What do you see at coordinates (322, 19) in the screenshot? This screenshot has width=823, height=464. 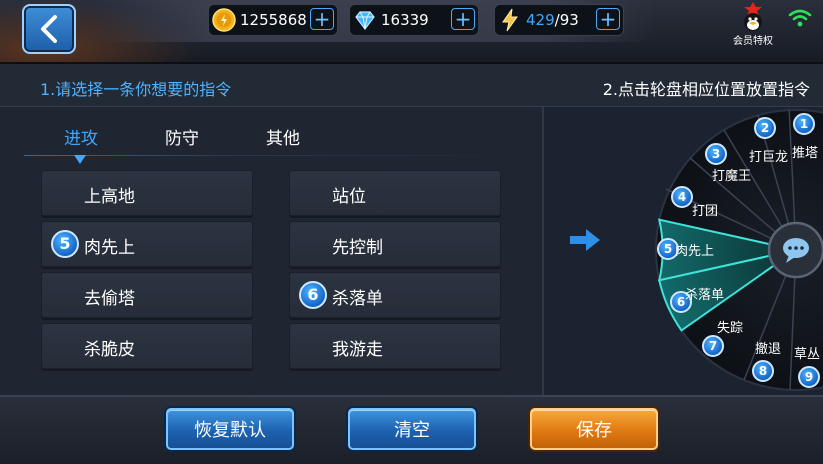 I see `add-gold-button: +` at bounding box center [322, 19].